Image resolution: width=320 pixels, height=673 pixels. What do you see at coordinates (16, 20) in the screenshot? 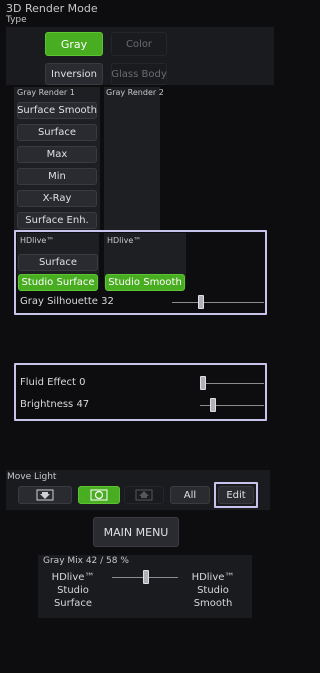
I see `type-label: Type` at bounding box center [16, 20].